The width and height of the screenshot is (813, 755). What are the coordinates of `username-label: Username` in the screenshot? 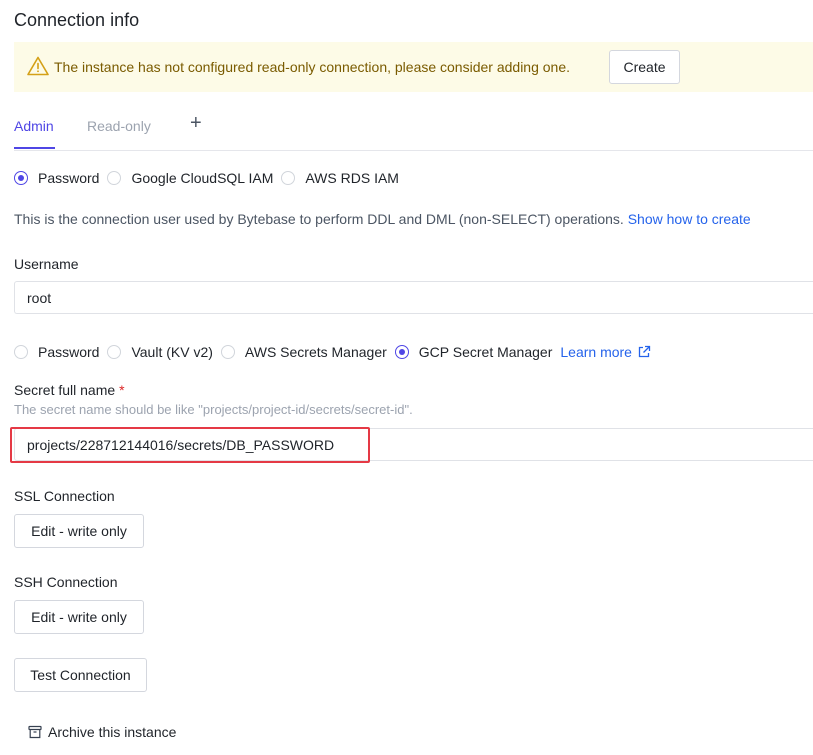 It's located at (46, 264).